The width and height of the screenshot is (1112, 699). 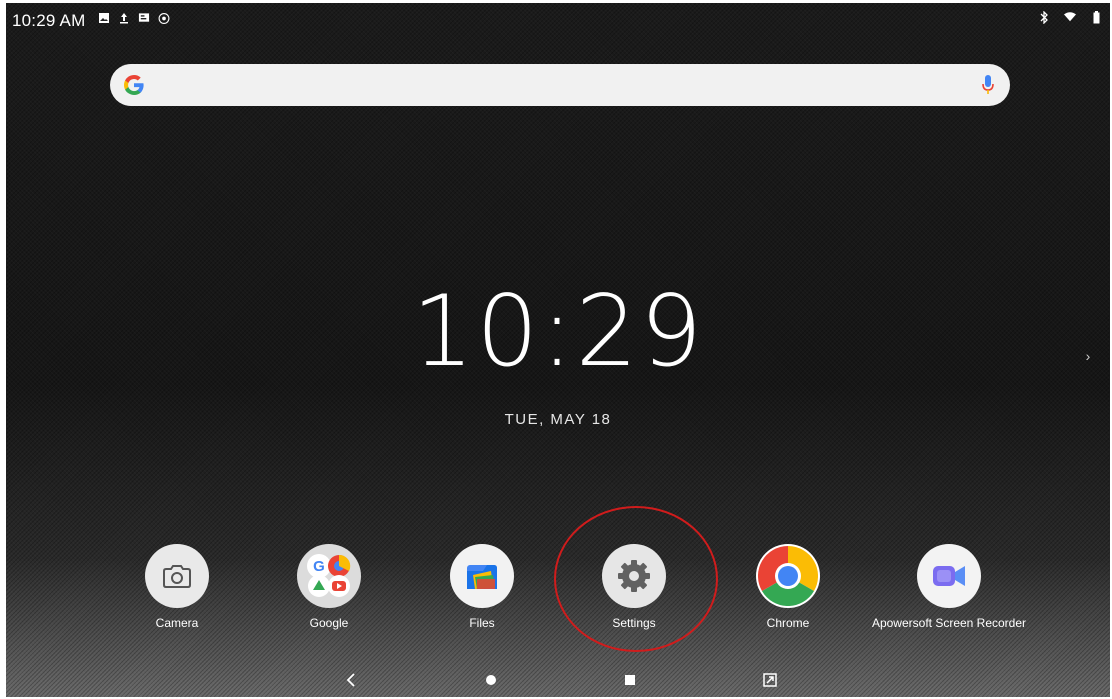 I want to click on files-icon, so click(x=482, y=576).